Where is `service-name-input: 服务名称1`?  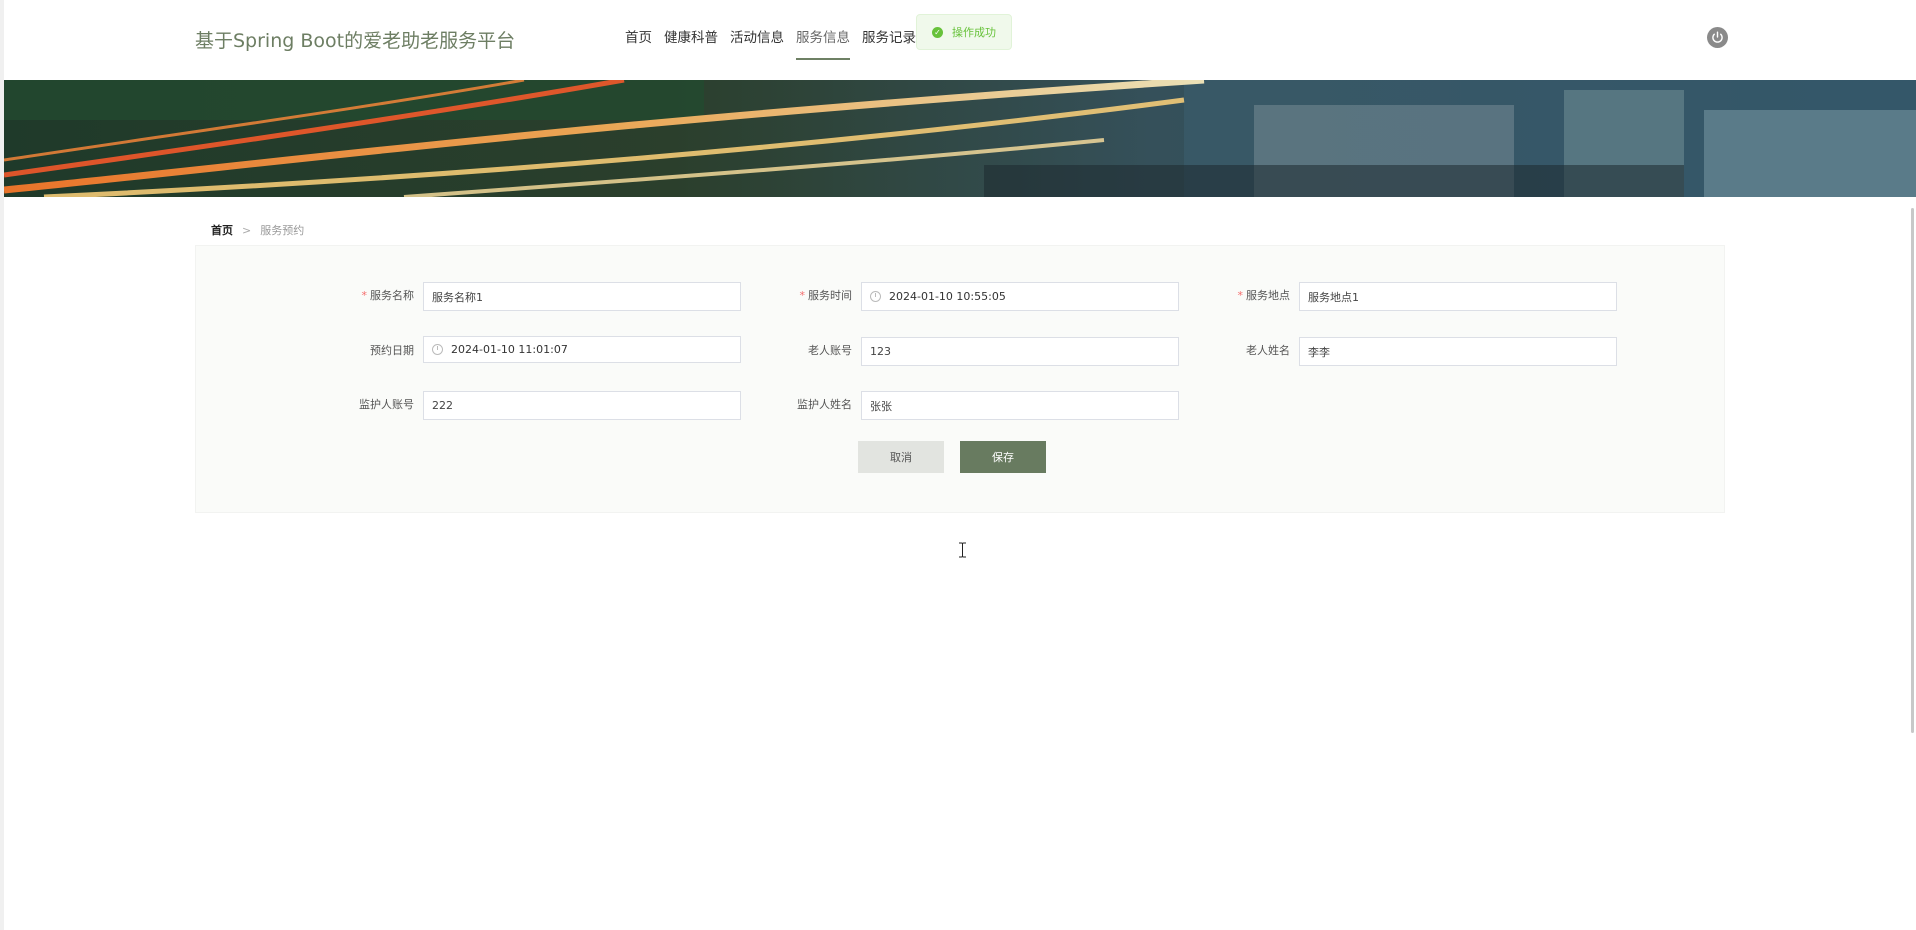 service-name-input: 服务名称1 is located at coordinates (582, 296).